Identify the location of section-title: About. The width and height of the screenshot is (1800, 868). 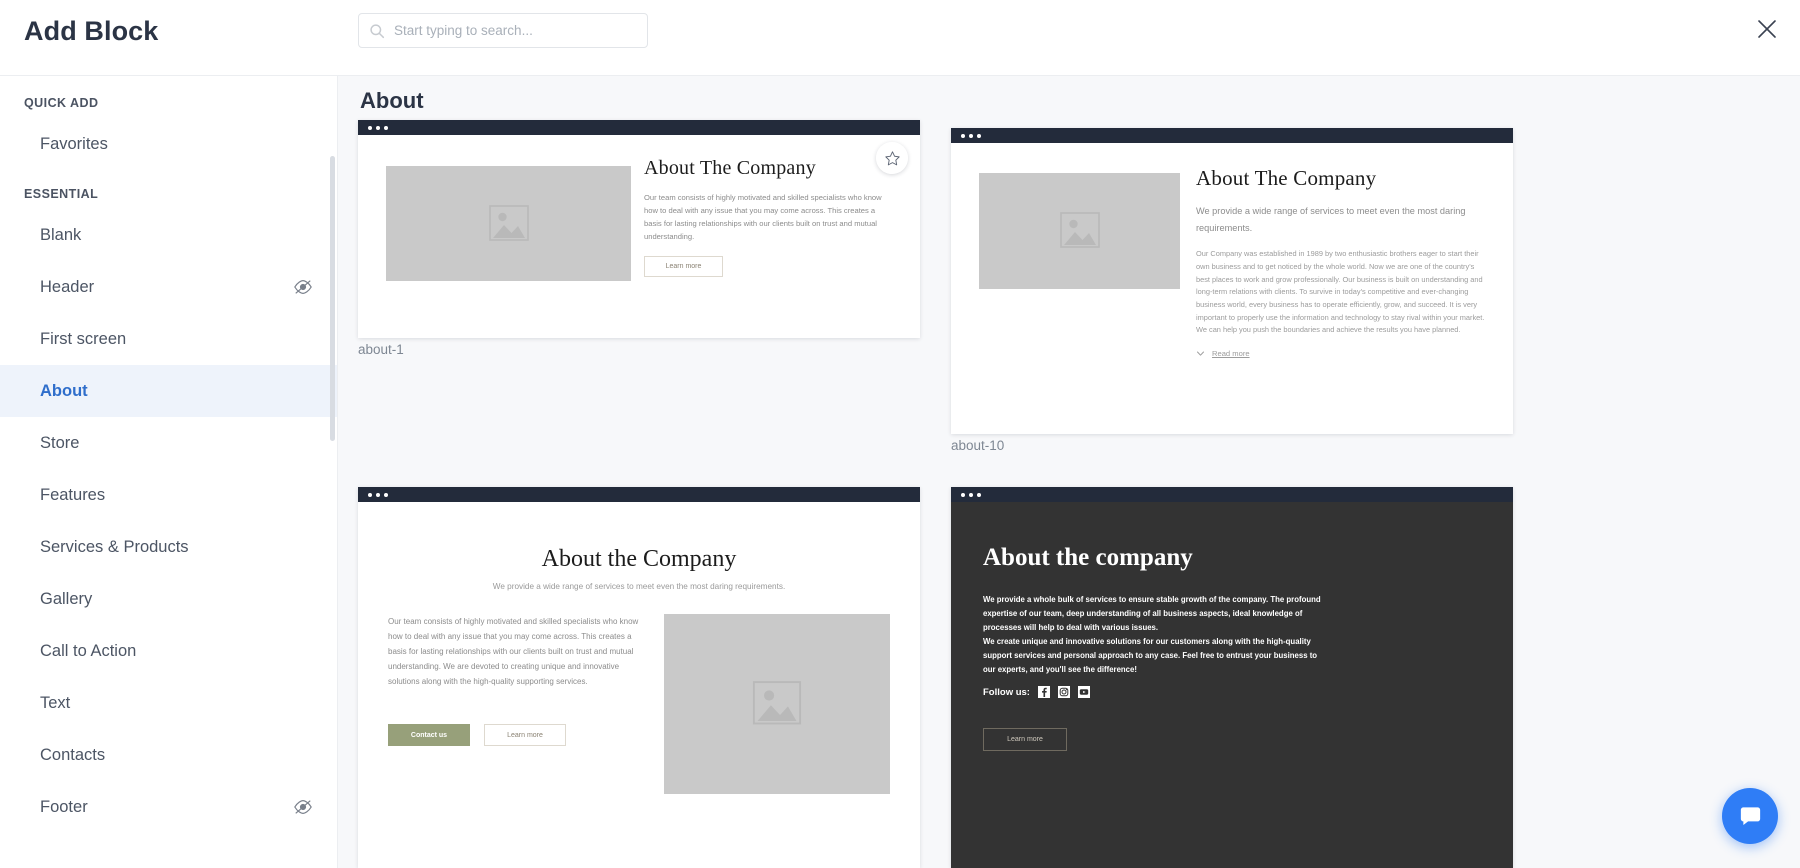
(392, 100).